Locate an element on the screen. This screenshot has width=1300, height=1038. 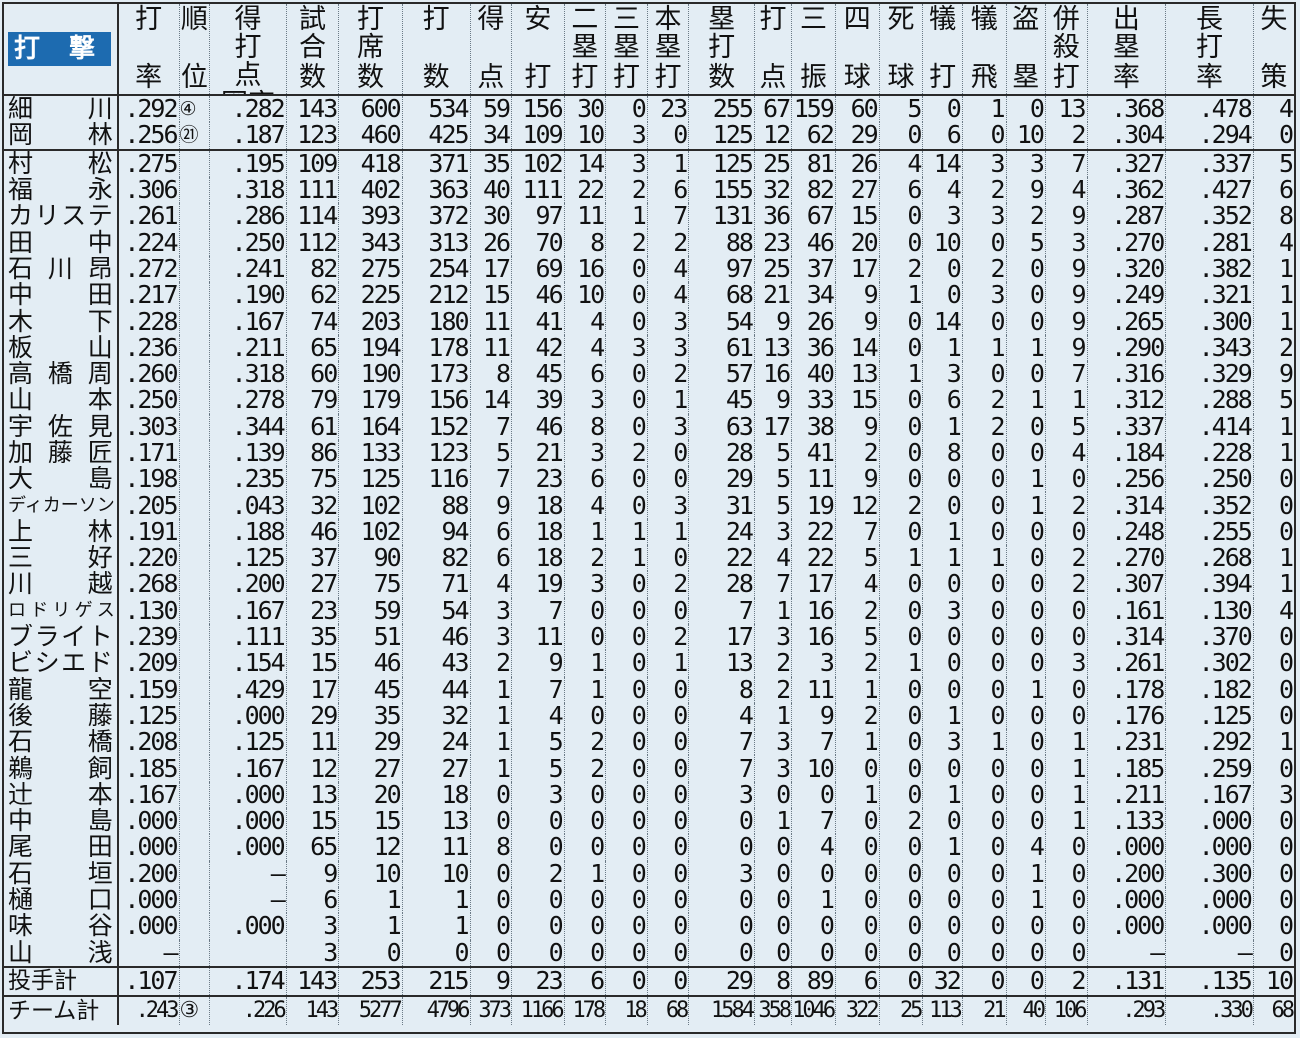
stat-cell: 112 is located at coordinates (312, 242).